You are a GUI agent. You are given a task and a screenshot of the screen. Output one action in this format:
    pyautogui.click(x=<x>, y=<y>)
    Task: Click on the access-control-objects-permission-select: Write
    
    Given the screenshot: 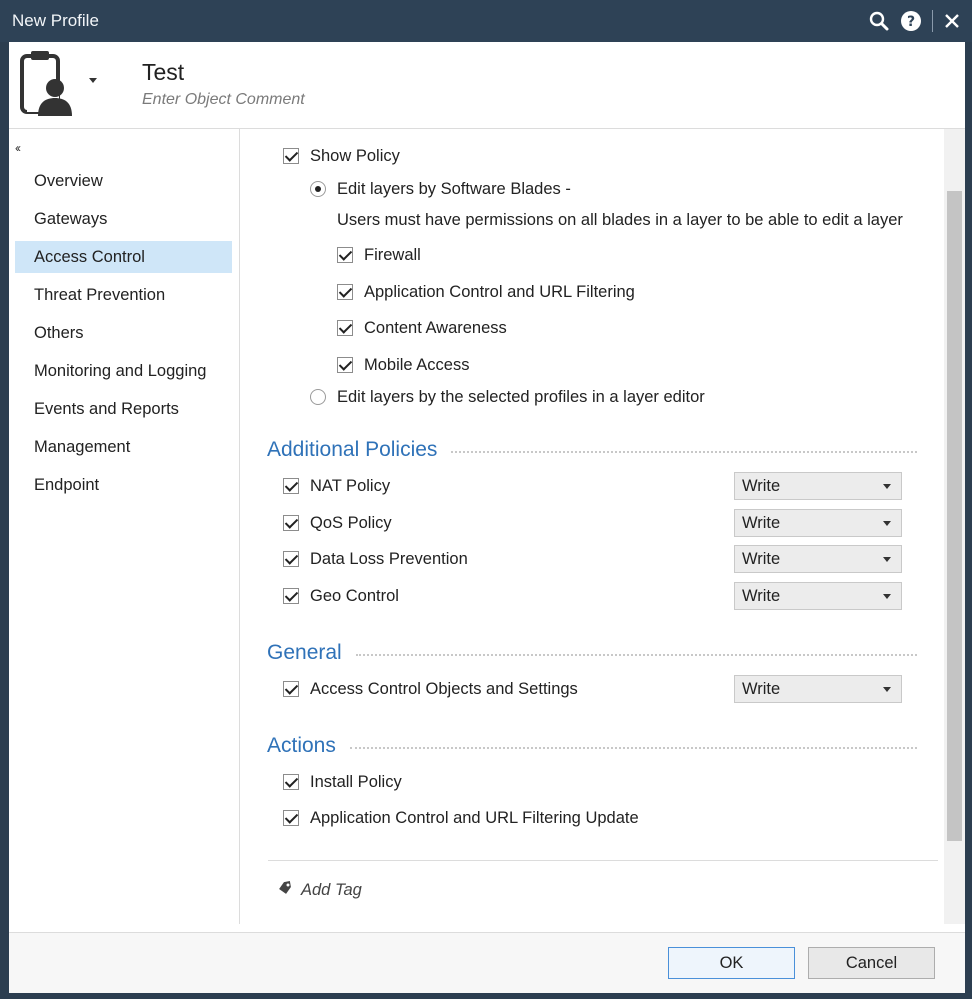 What is the action you would take?
    pyautogui.click(x=818, y=689)
    